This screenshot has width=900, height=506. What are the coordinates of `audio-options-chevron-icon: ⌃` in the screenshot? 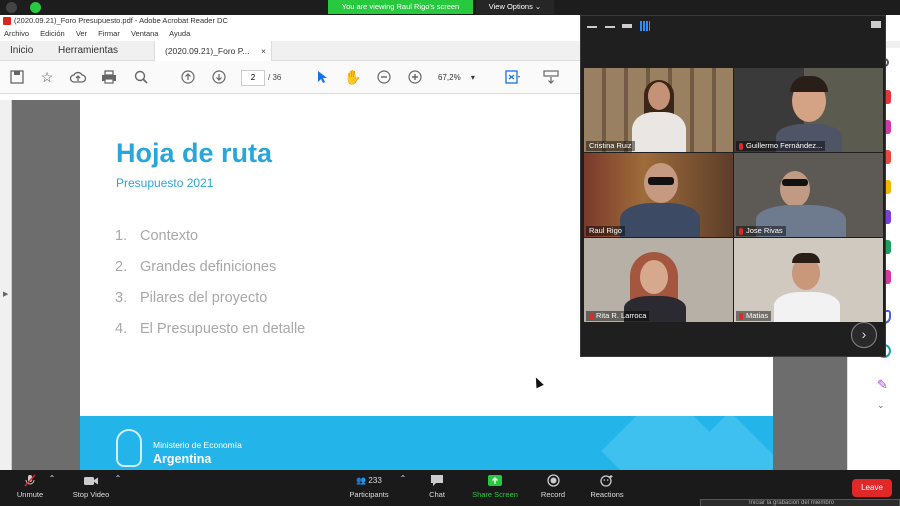 It's located at (52, 478).